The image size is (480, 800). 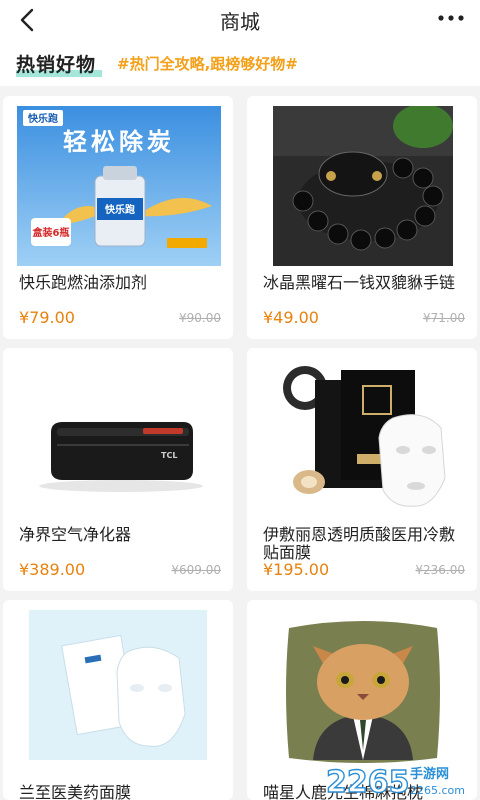 What do you see at coordinates (42, 118) in the screenshot?
I see `image-brand-text: 快乐跑` at bounding box center [42, 118].